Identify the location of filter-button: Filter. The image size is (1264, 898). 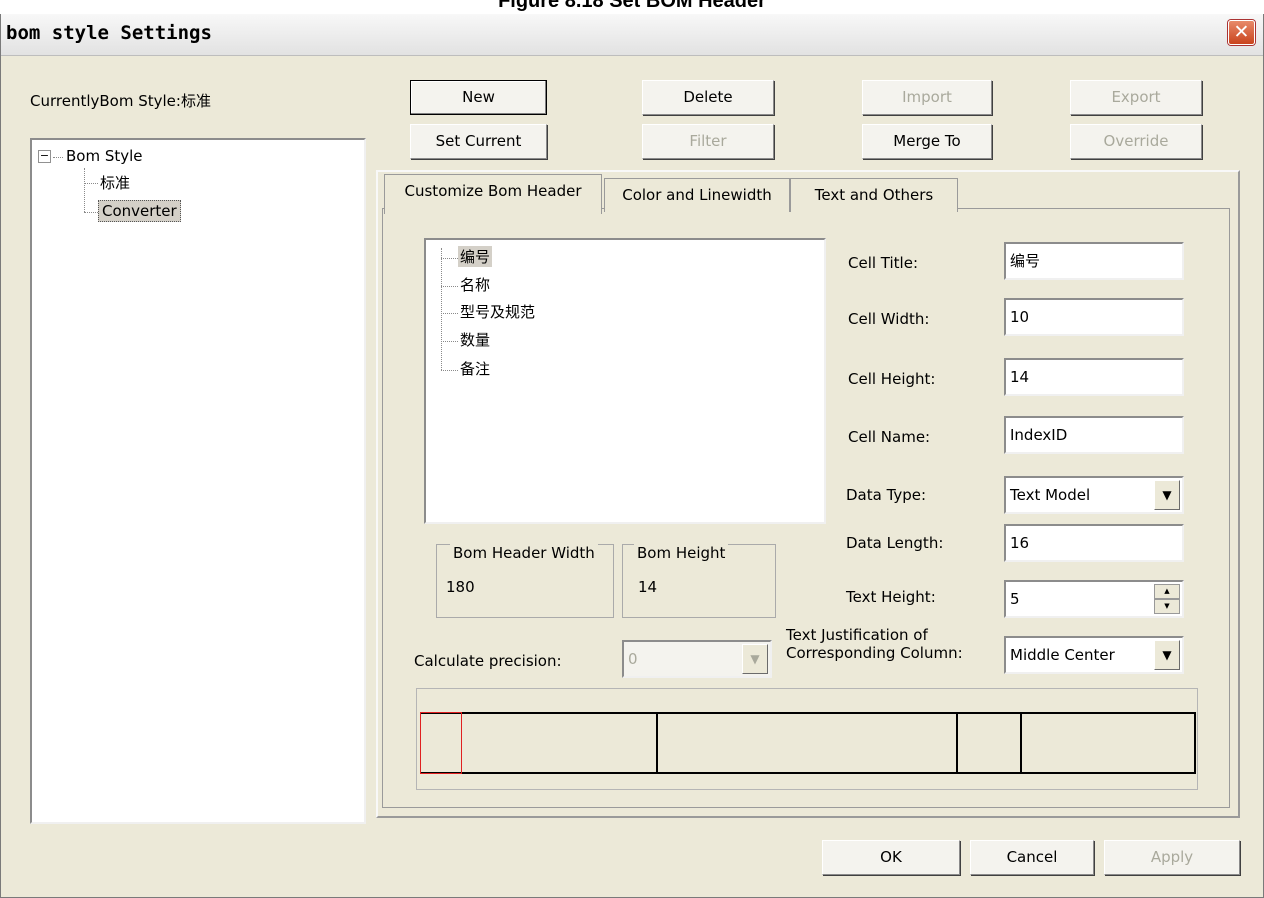
(708, 141).